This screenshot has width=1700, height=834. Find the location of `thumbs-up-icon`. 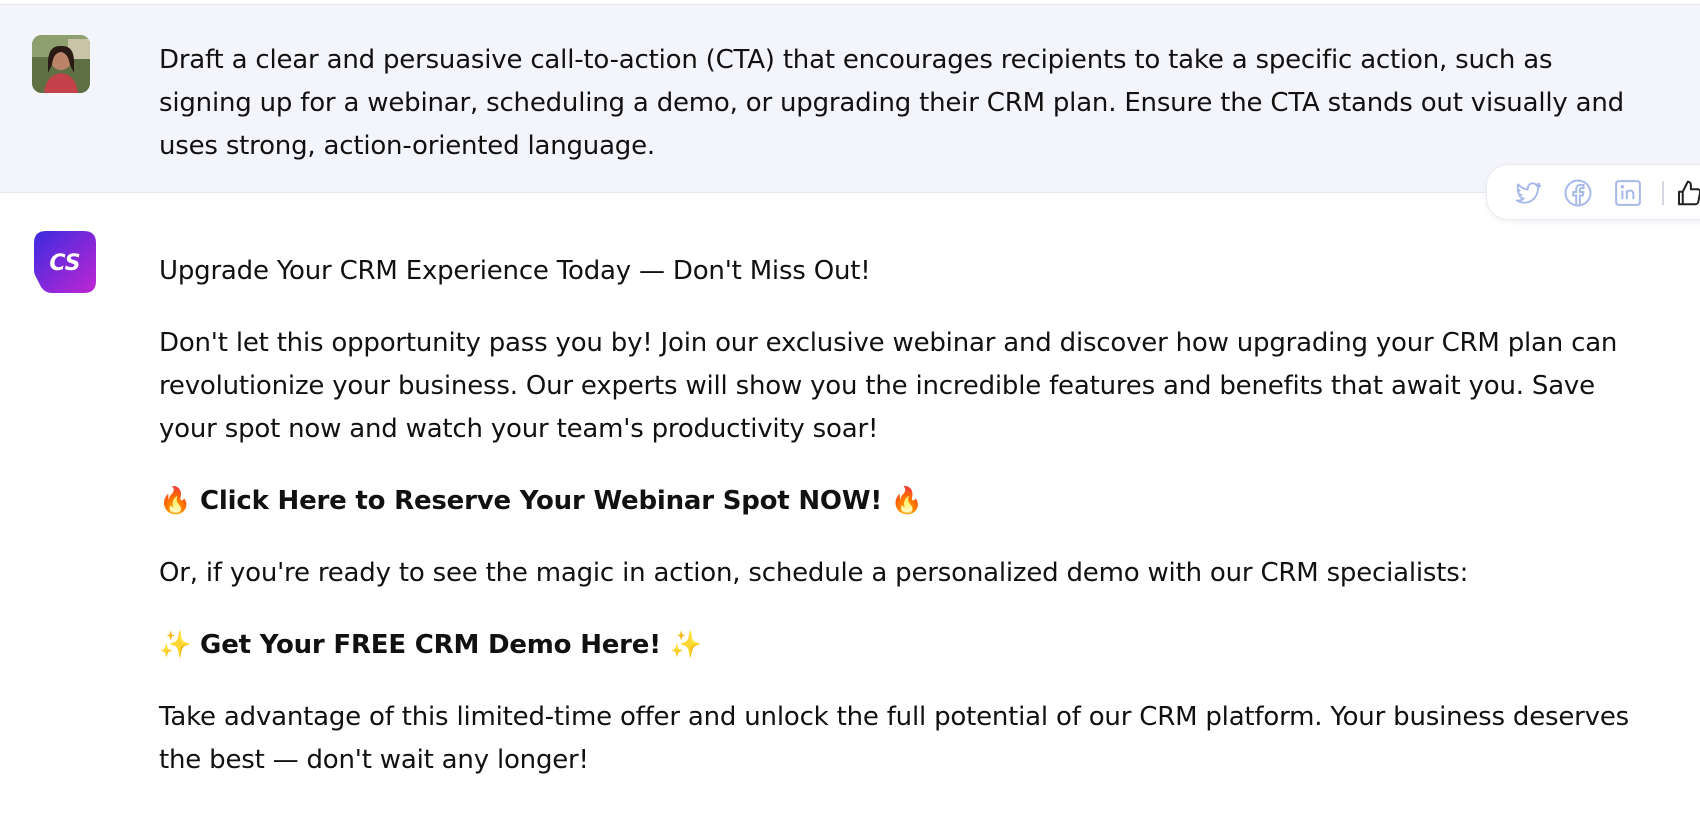

thumbs-up-icon is located at coordinates (1686, 193).